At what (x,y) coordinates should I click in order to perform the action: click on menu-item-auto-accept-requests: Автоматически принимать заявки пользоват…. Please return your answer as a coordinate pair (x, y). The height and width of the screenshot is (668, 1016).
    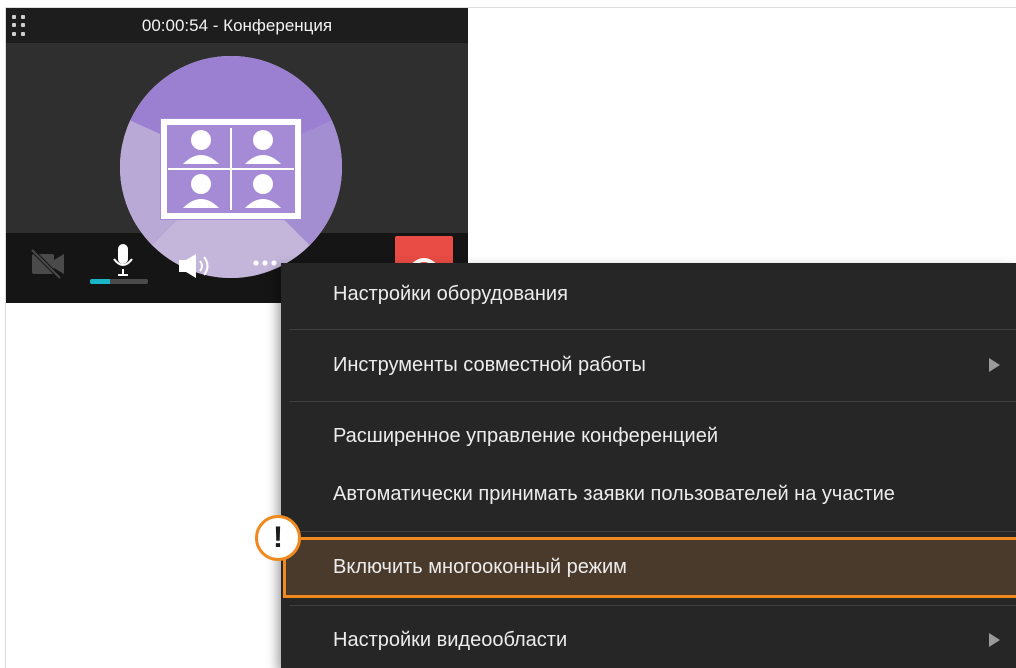
    Looking at the image, I should click on (648, 494).